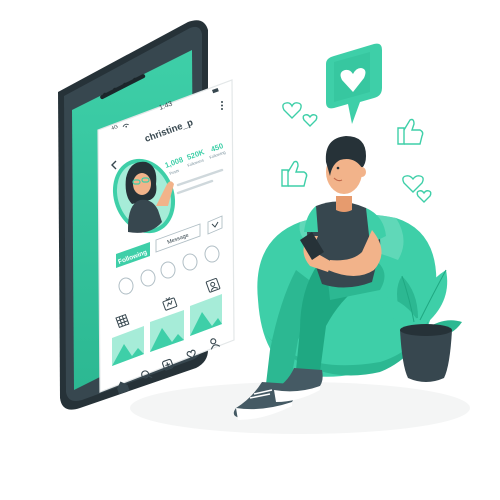 This screenshot has width=500, height=500. I want to click on man-head, so click(345, 165).